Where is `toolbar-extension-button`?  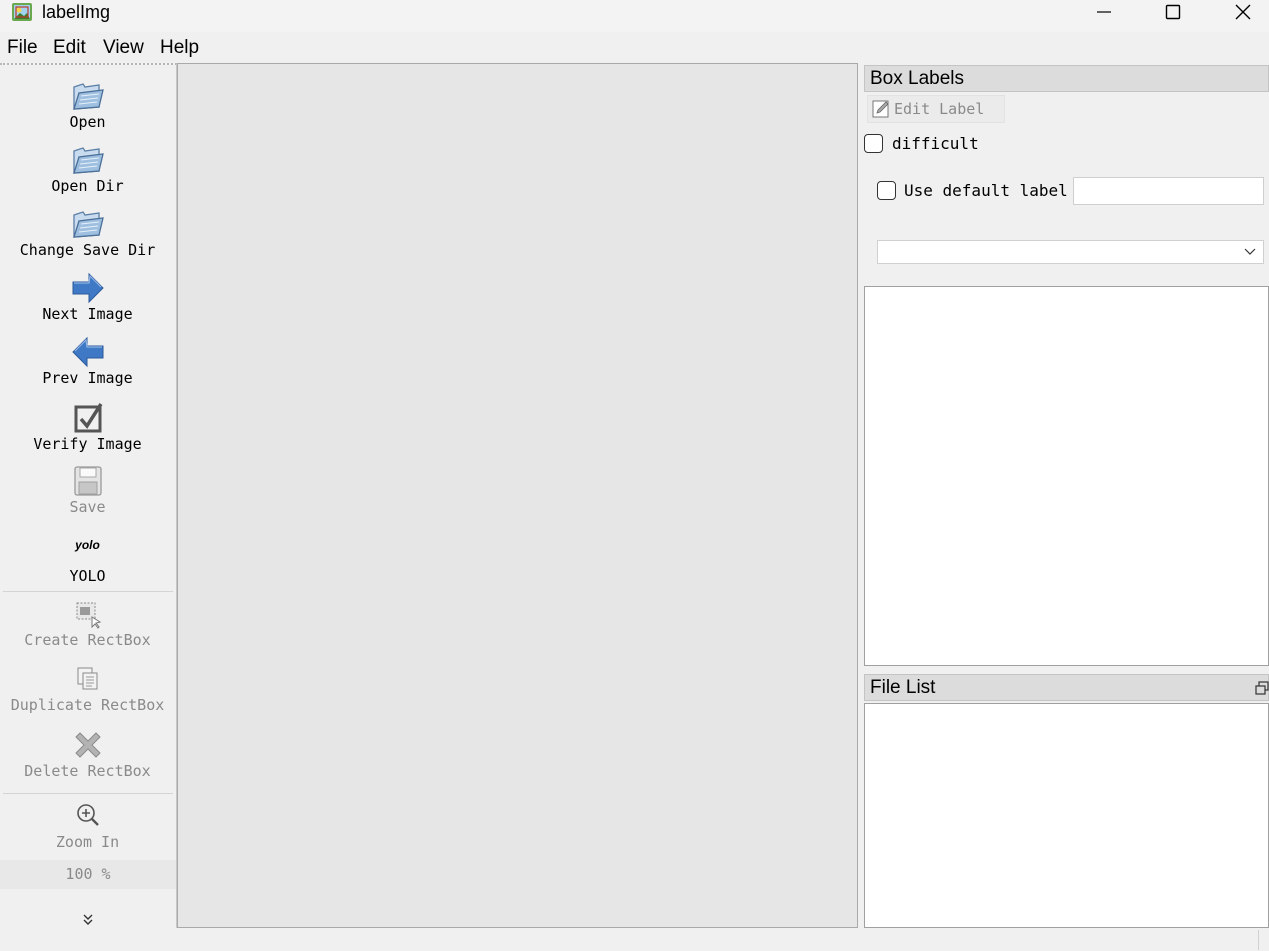 toolbar-extension-button is located at coordinates (88, 920).